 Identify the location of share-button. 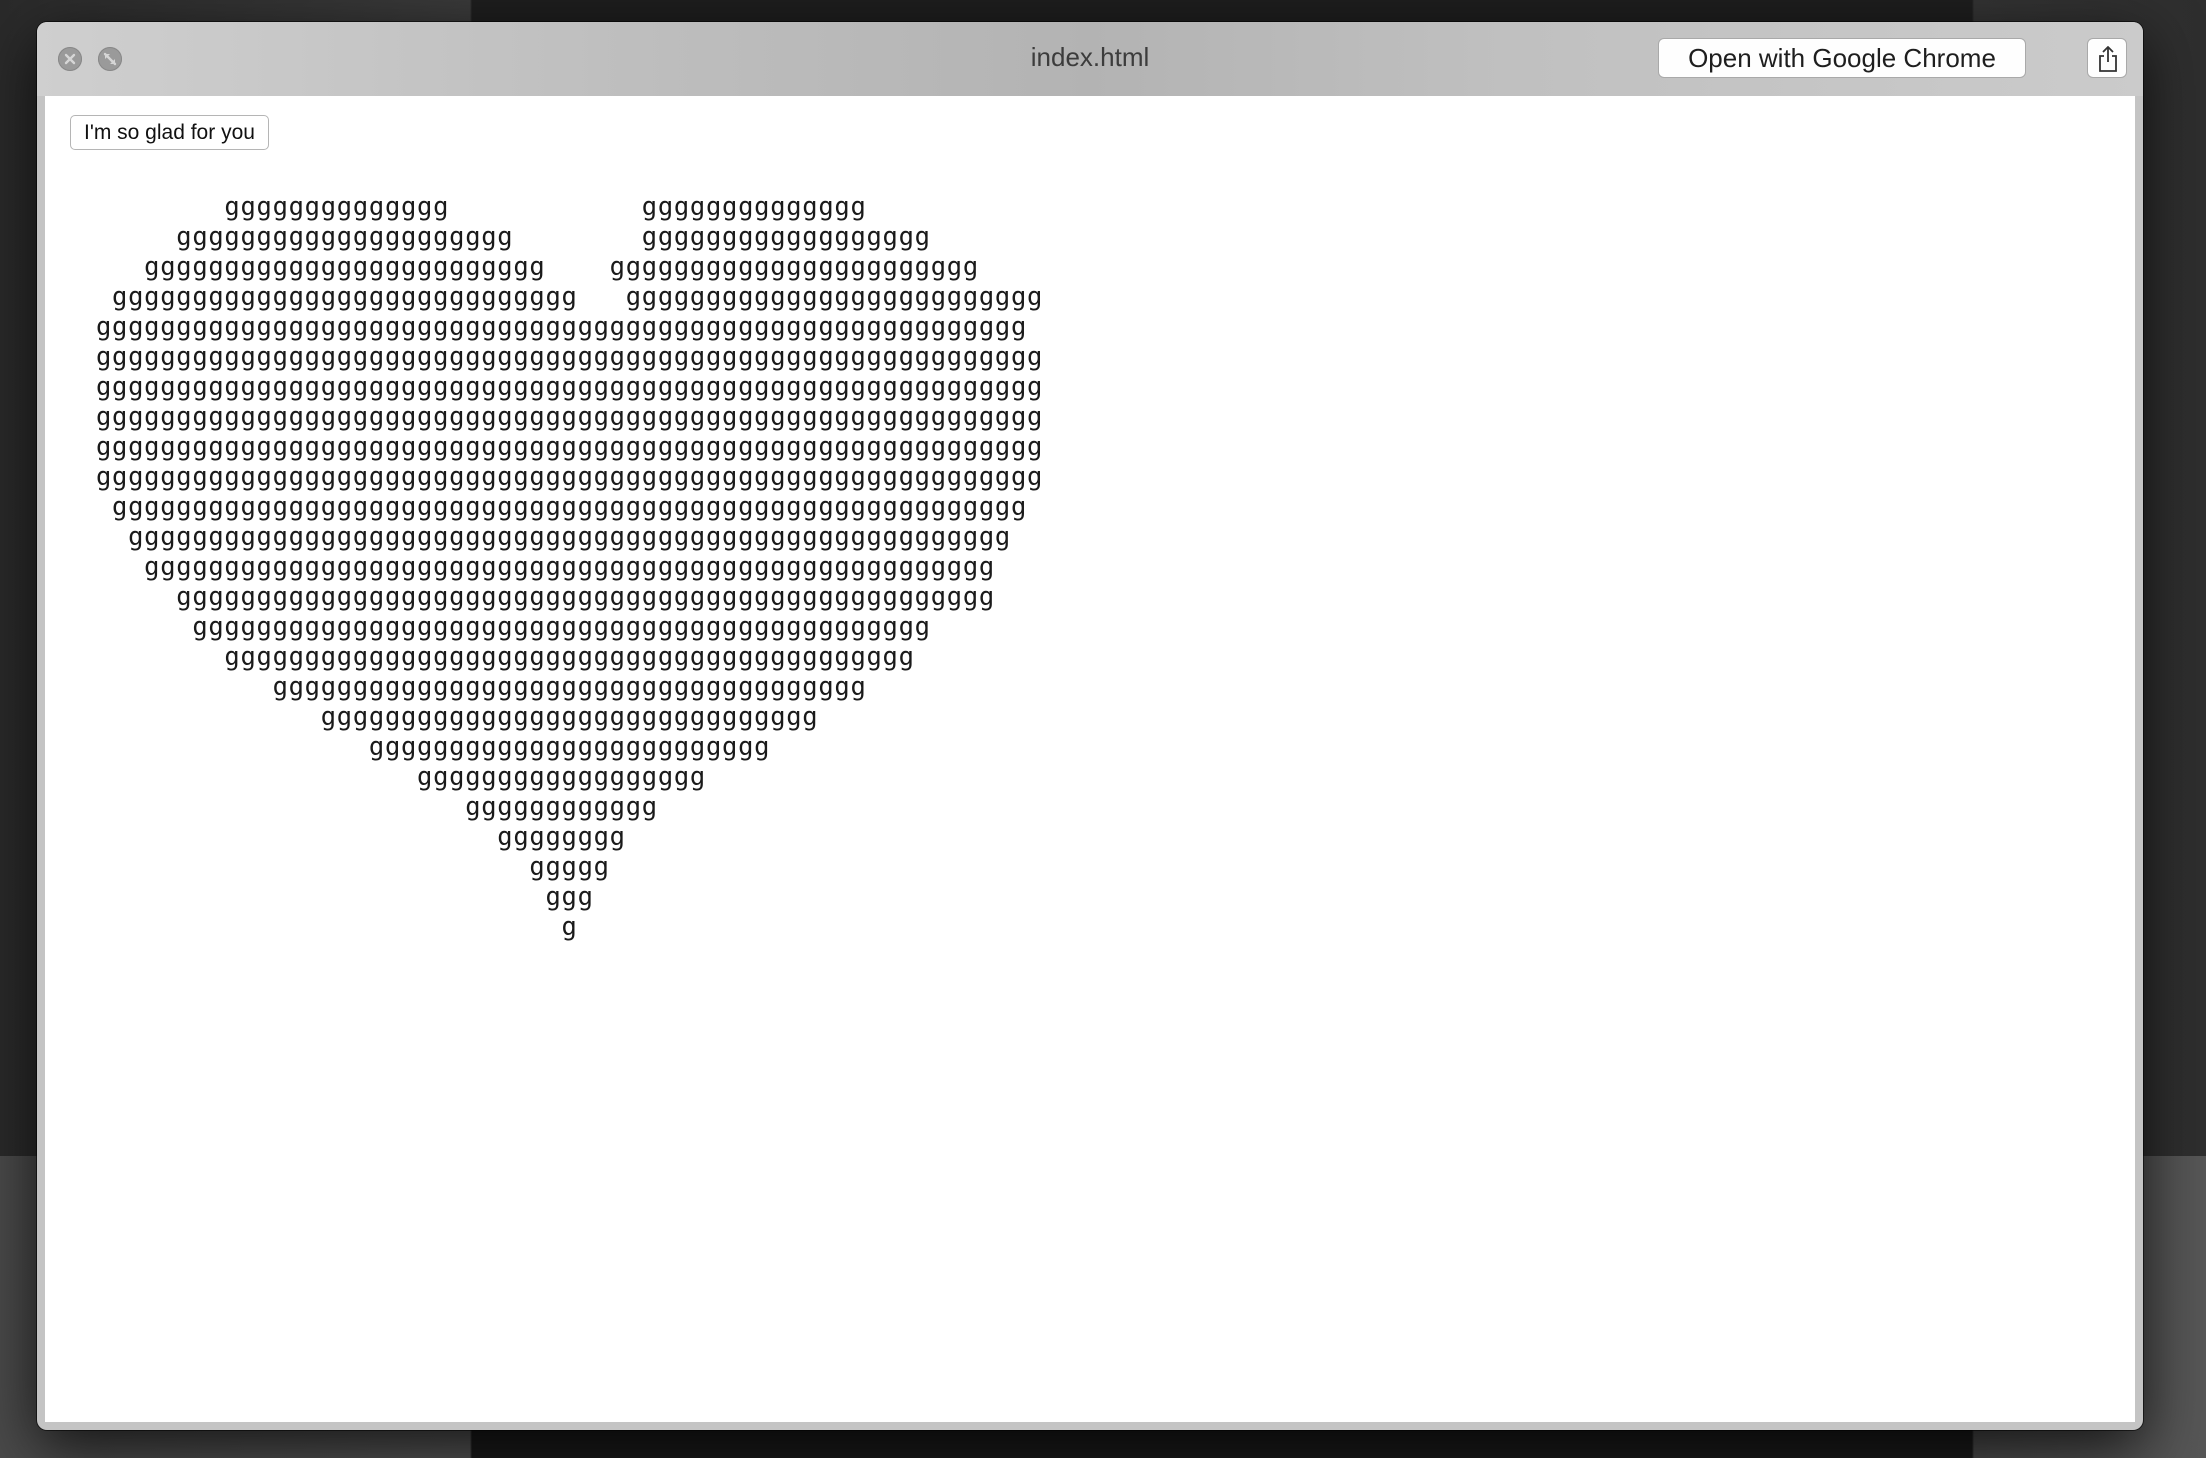
(2107, 58).